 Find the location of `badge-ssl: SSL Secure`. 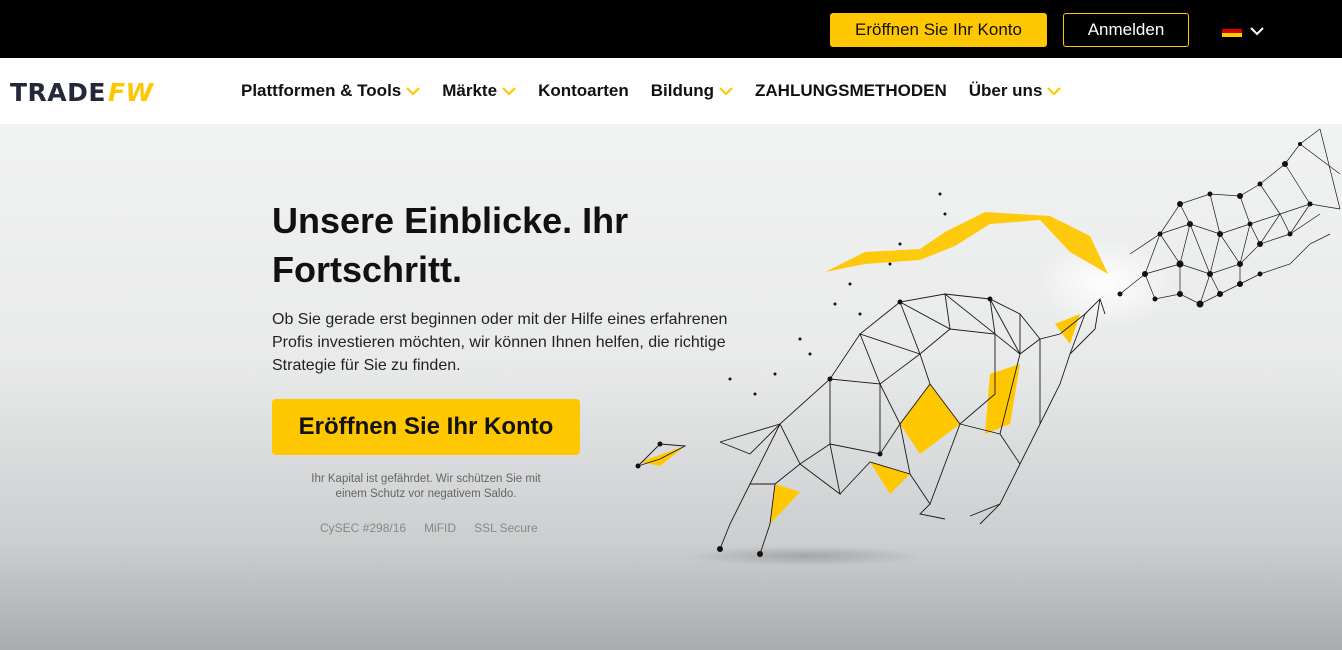

badge-ssl: SSL Secure is located at coordinates (506, 528).